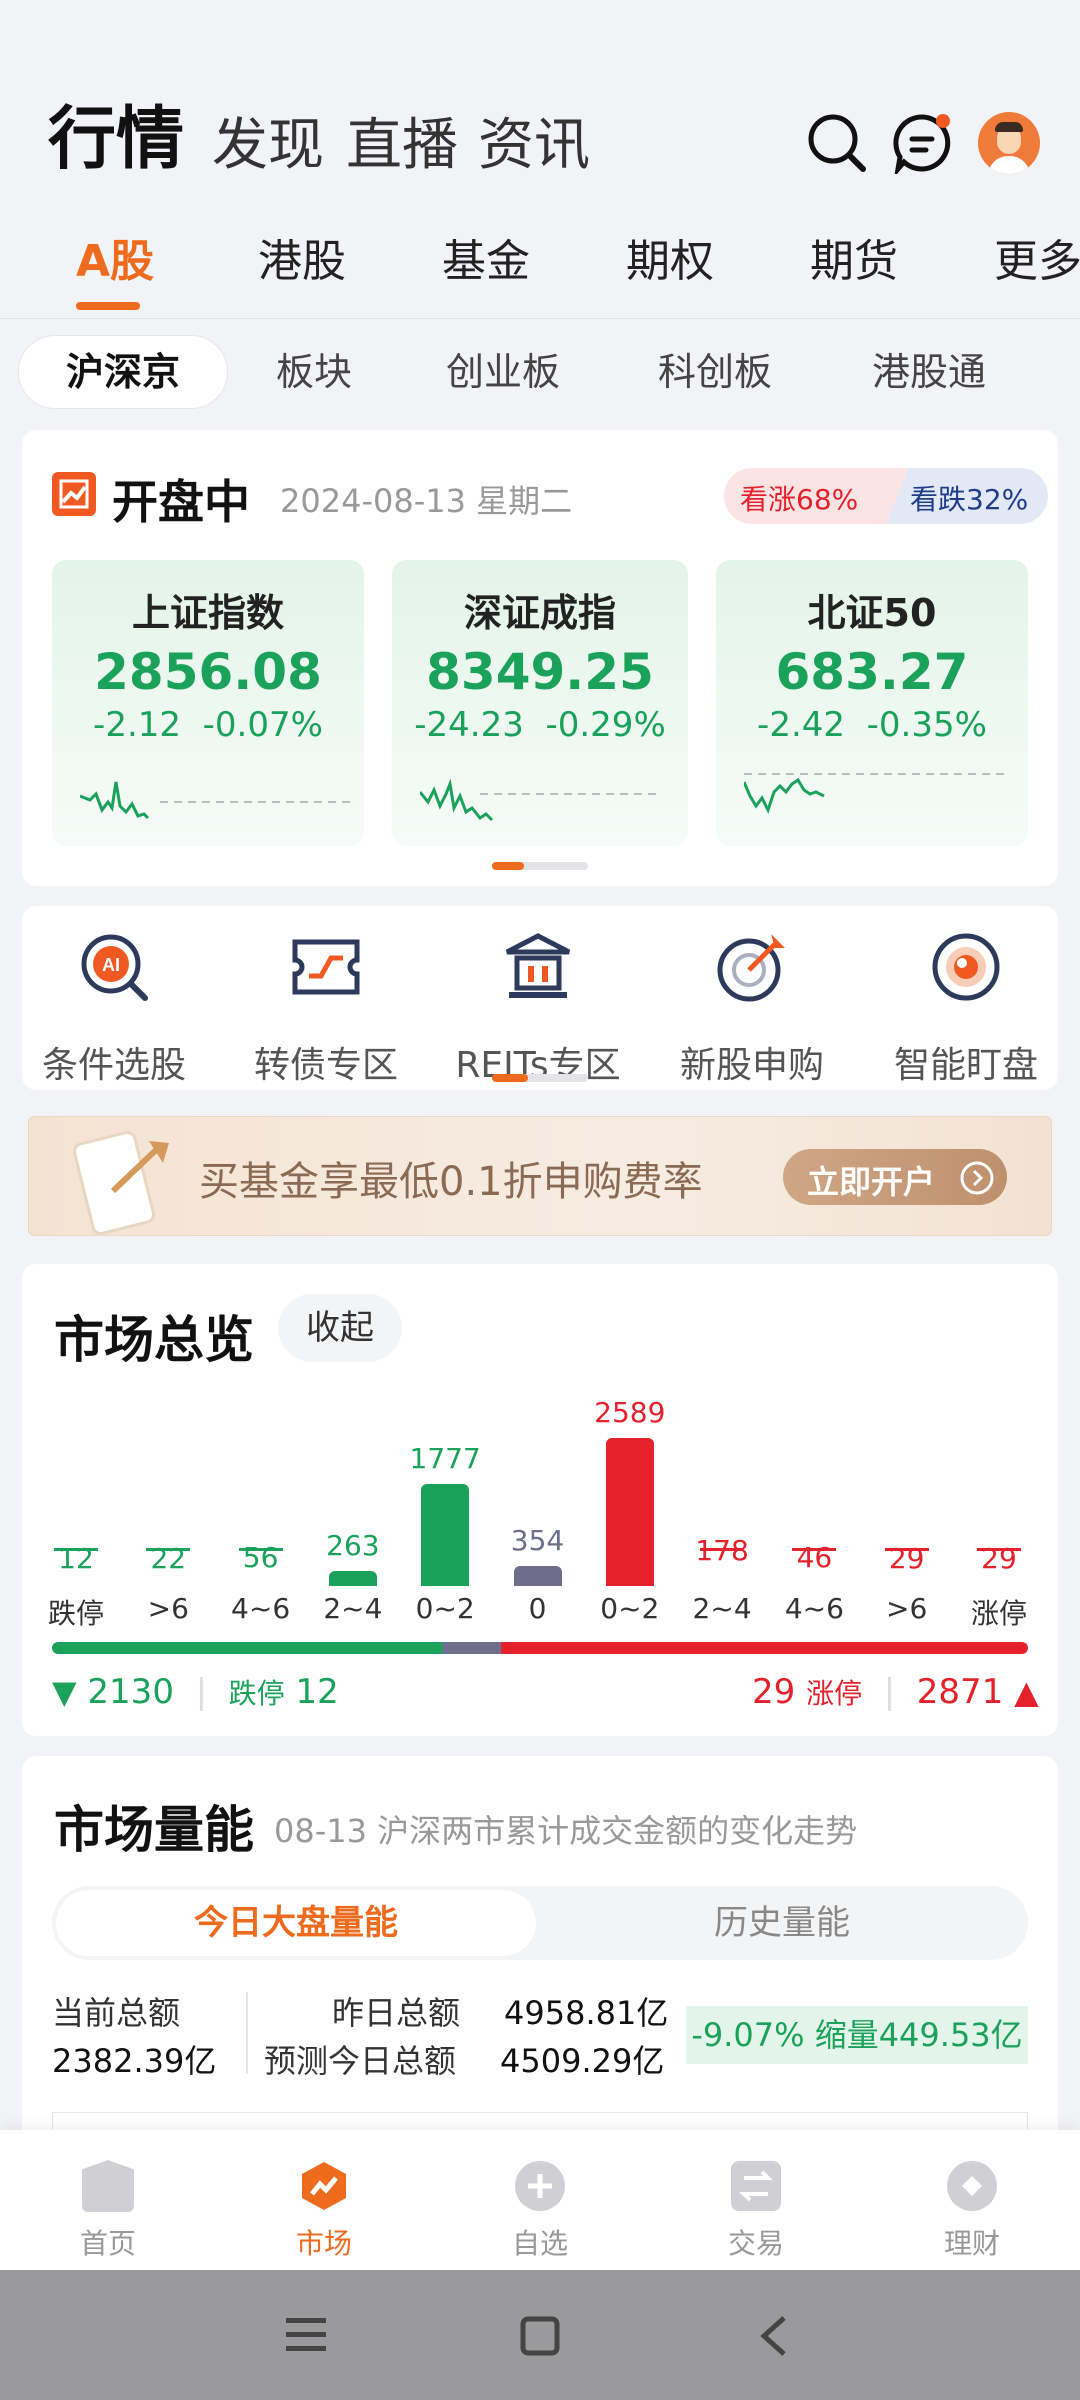 This screenshot has height=2400, width=1080. What do you see at coordinates (965, 1065) in the screenshot?
I see `tool-label: 智能盯盘` at bounding box center [965, 1065].